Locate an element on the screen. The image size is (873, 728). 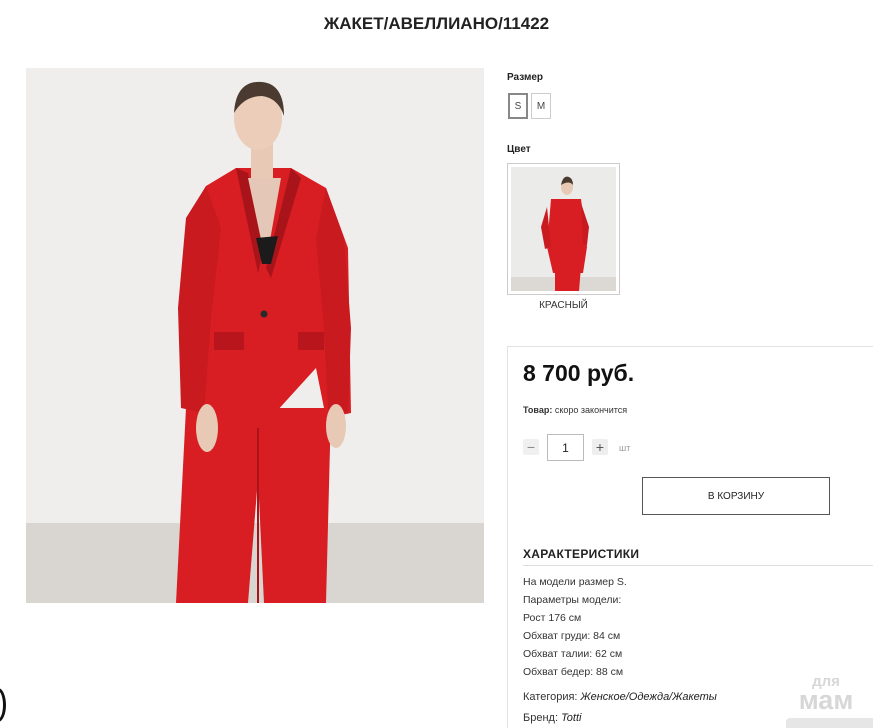
brand-row: Бренд: Totti is located at coordinates (552, 718).